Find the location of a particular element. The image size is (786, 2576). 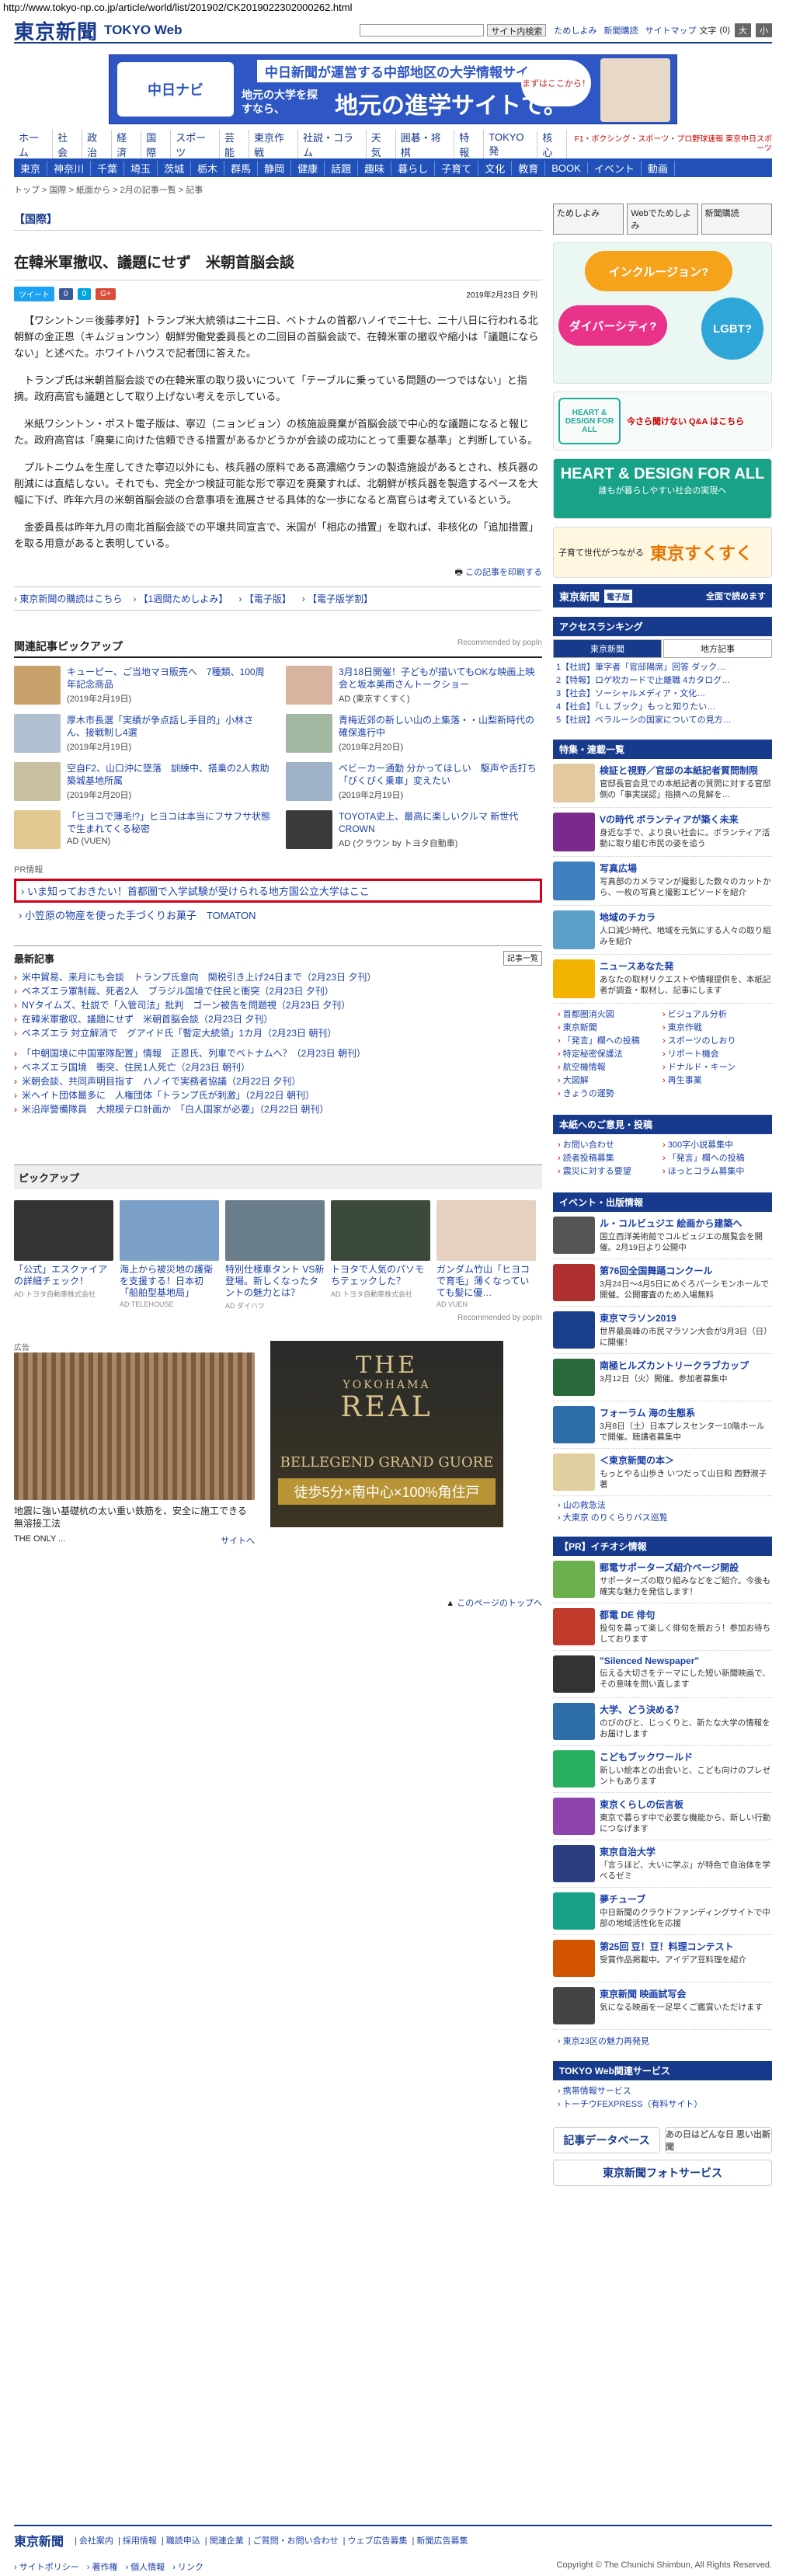

ad-pile-image is located at coordinates (134, 1426).